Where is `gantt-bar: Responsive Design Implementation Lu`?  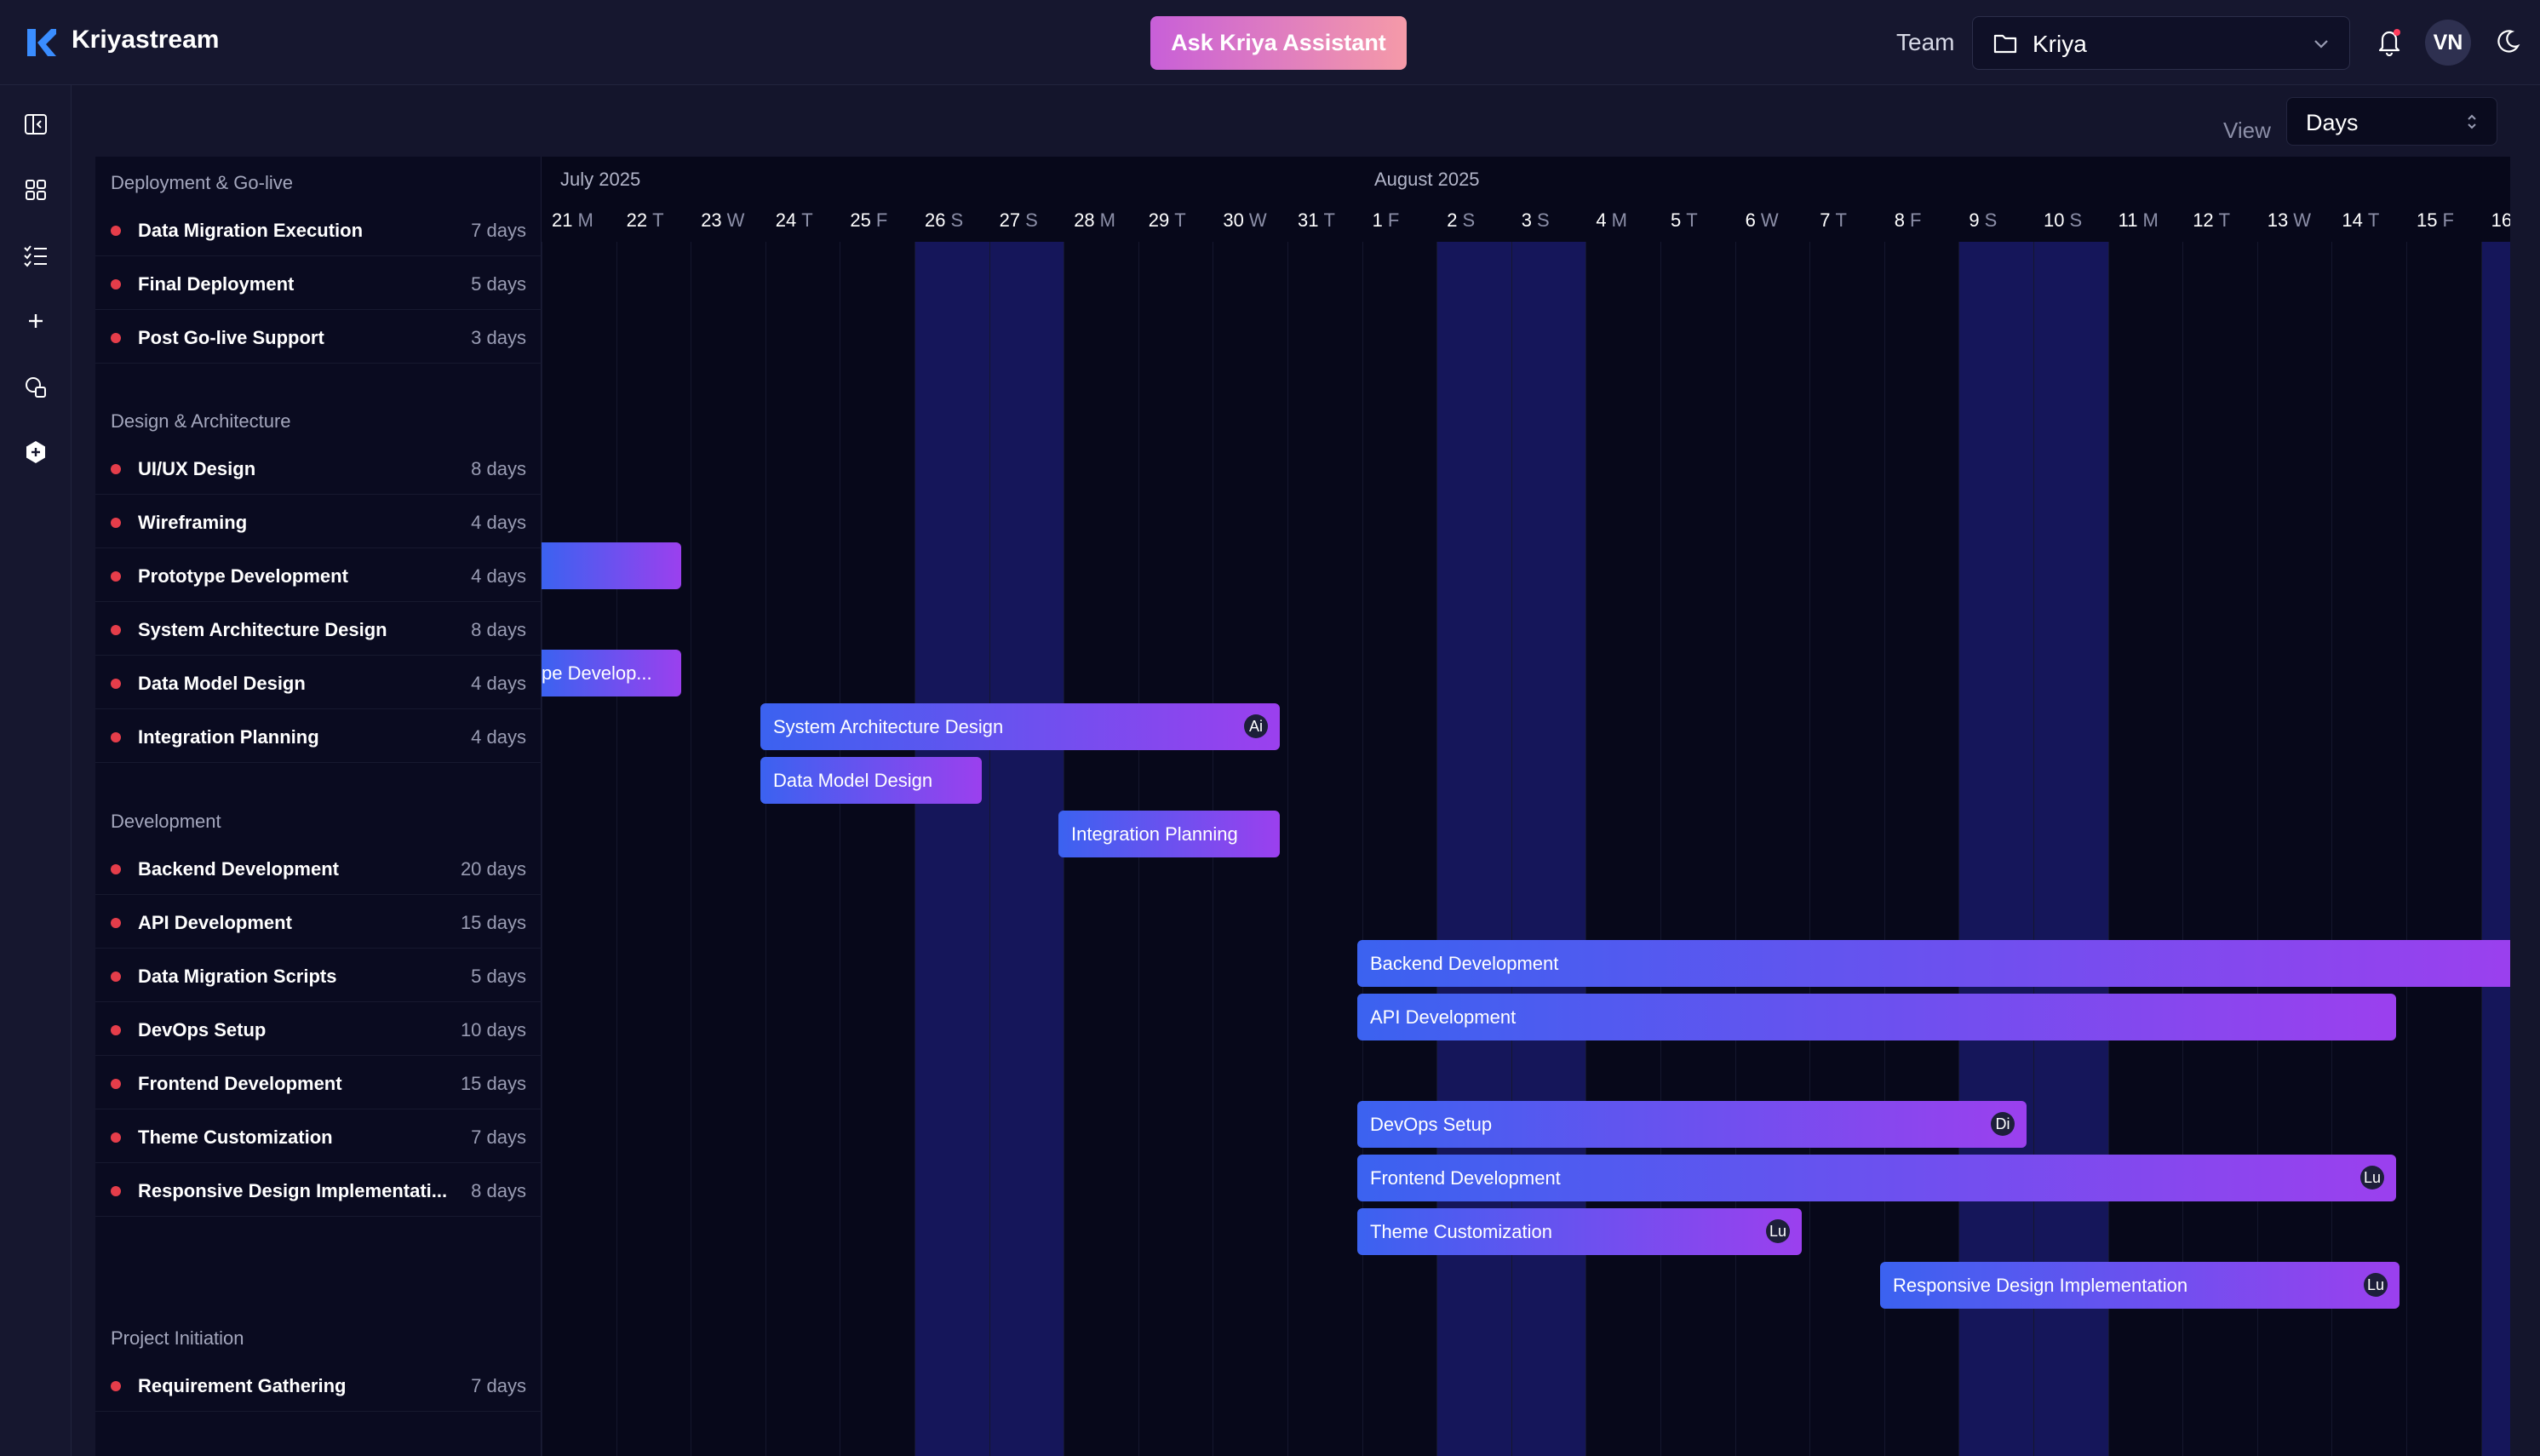 gantt-bar: Responsive Design Implementation Lu is located at coordinates (2140, 1286).